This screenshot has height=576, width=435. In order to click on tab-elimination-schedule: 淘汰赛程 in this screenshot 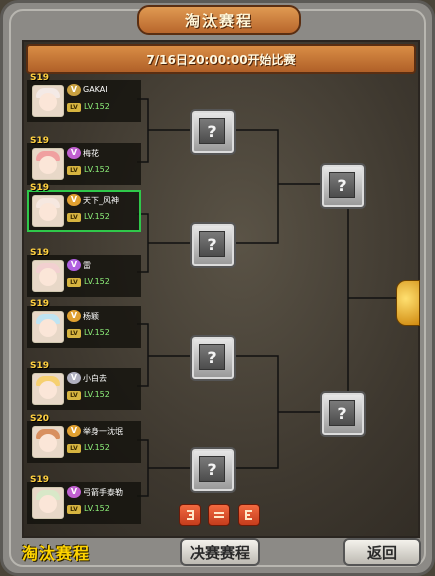, I will do `click(56, 552)`.